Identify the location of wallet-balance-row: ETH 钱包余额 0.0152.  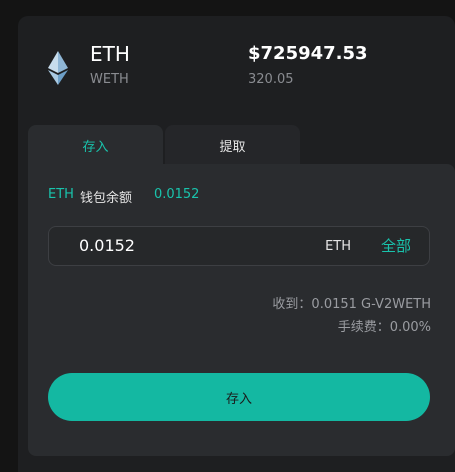
(123, 196).